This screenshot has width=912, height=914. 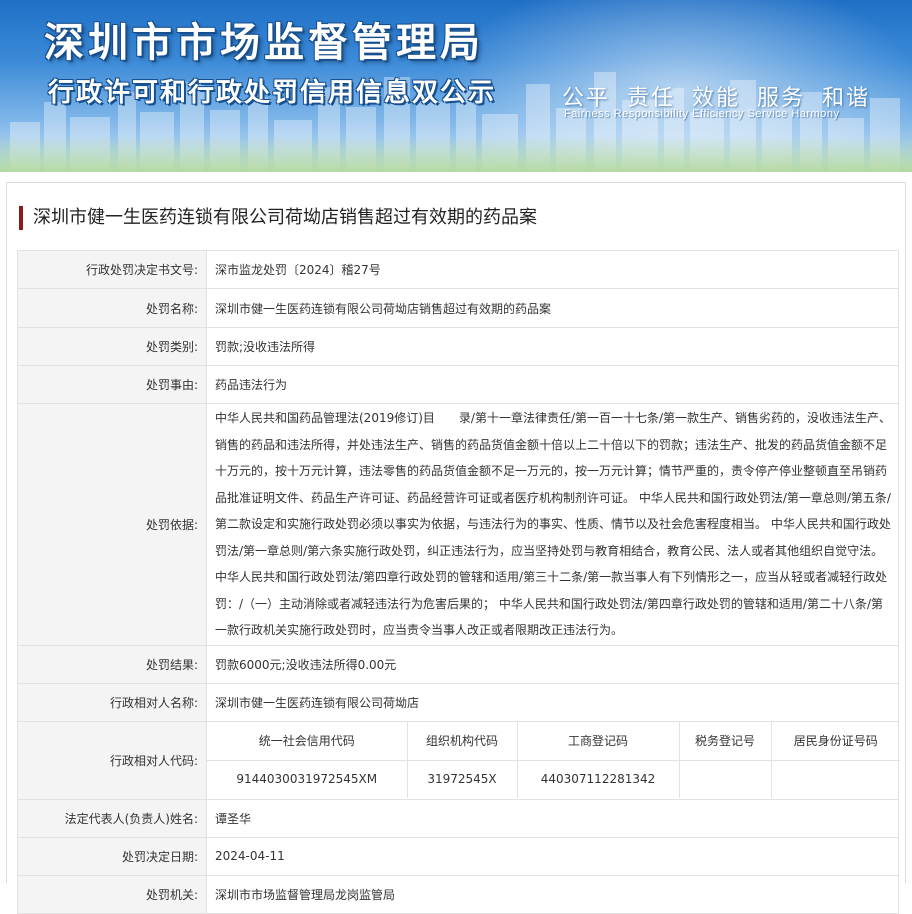 I want to click on table-row: 行政处罚决定书文号: 深市监龙处罚〔2024〕稽27号, so click(x=458, y=269).